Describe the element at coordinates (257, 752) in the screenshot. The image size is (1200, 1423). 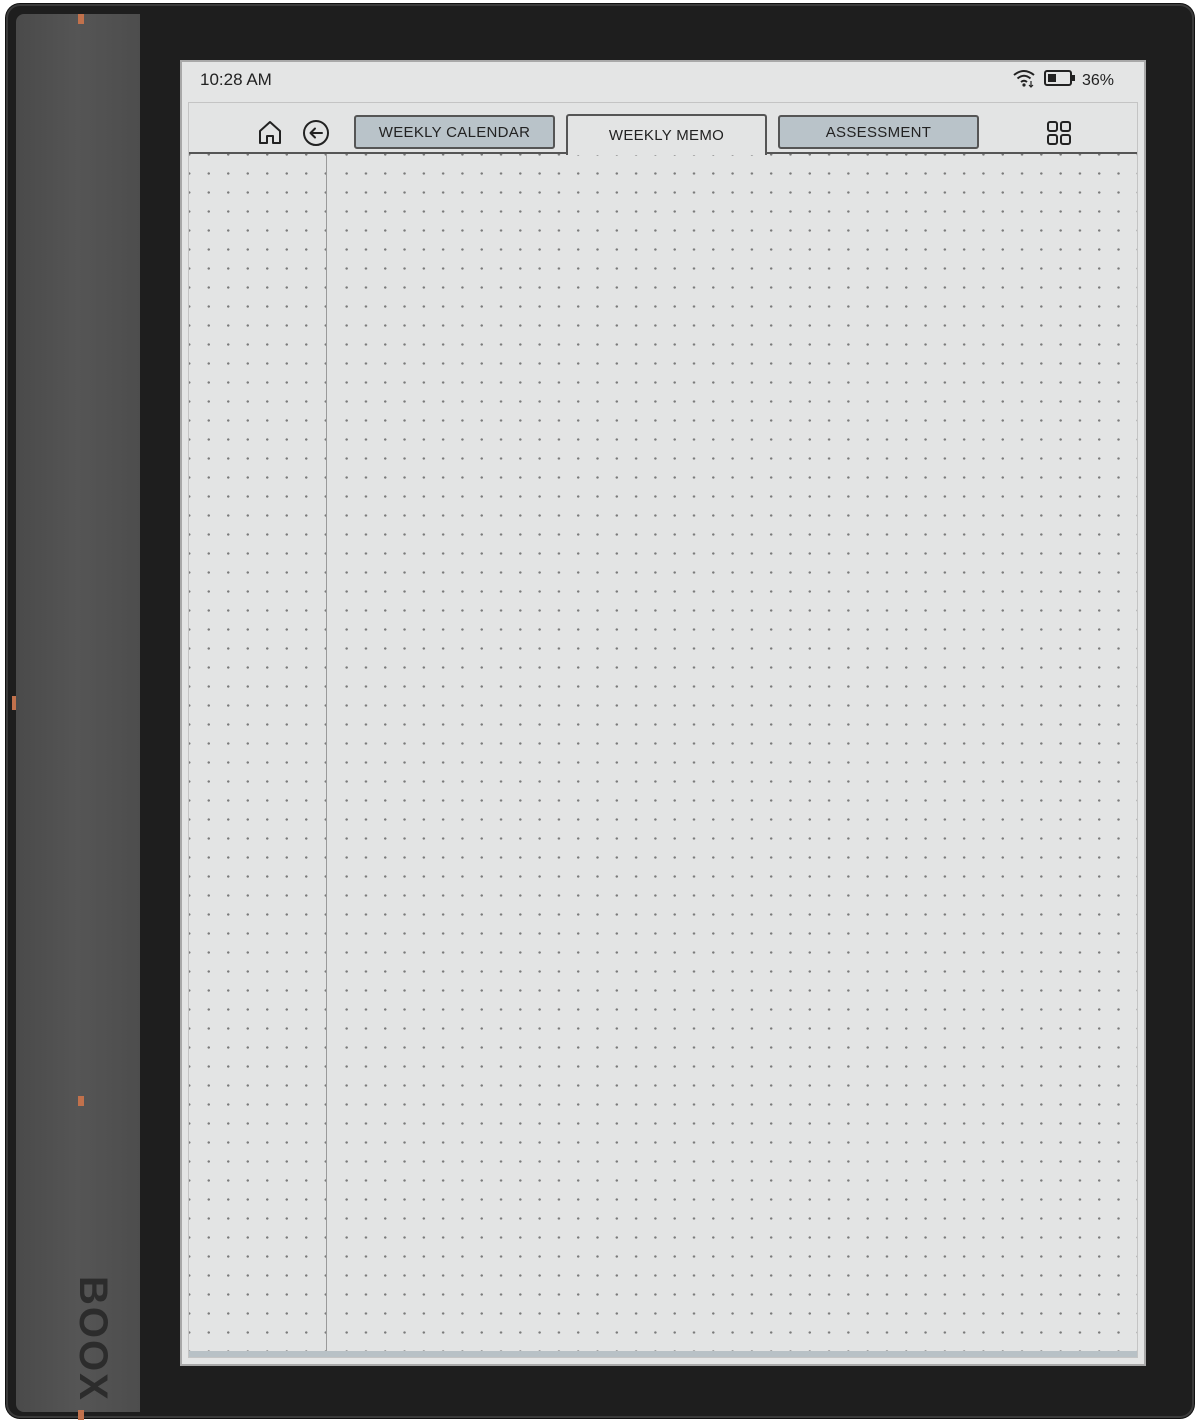
I see `margin-dot-grid` at that location.